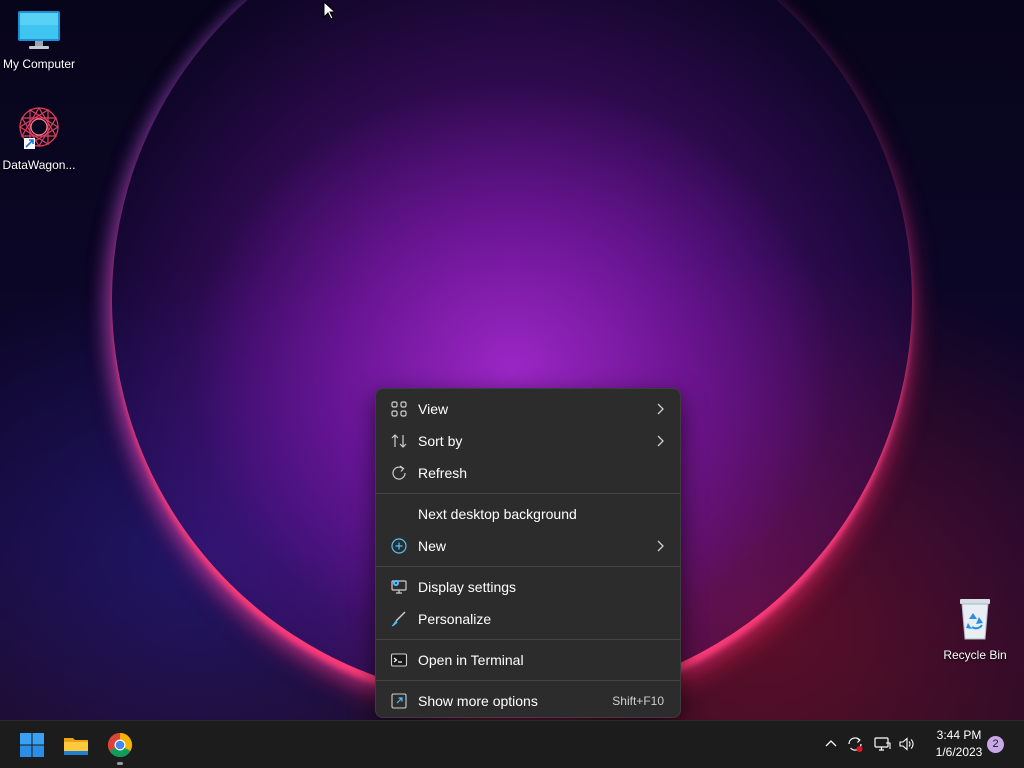  What do you see at coordinates (975, 655) in the screenshot?
I see `desktop-icon-label: Recycle Bin` at bounding box center [975, 655].